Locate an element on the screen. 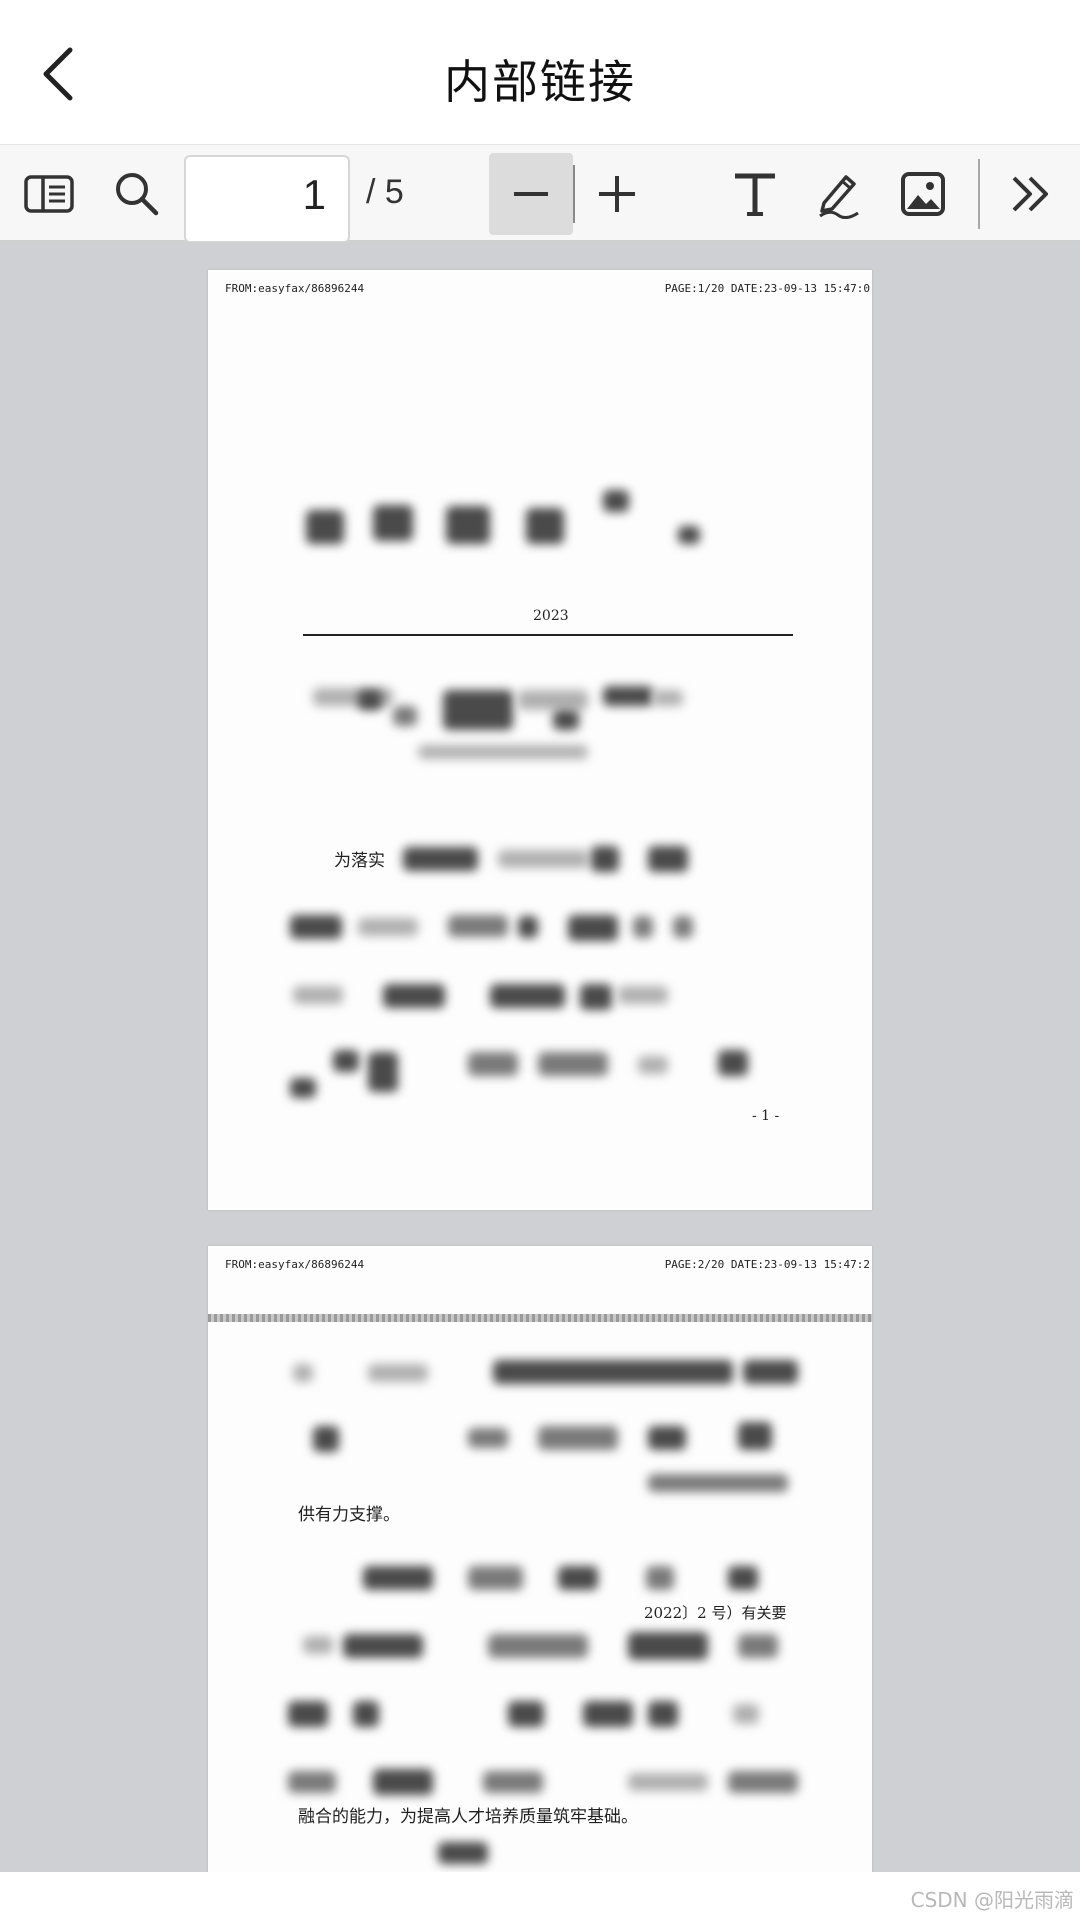  zoom-out-icon is located at coordinates (531, 194).